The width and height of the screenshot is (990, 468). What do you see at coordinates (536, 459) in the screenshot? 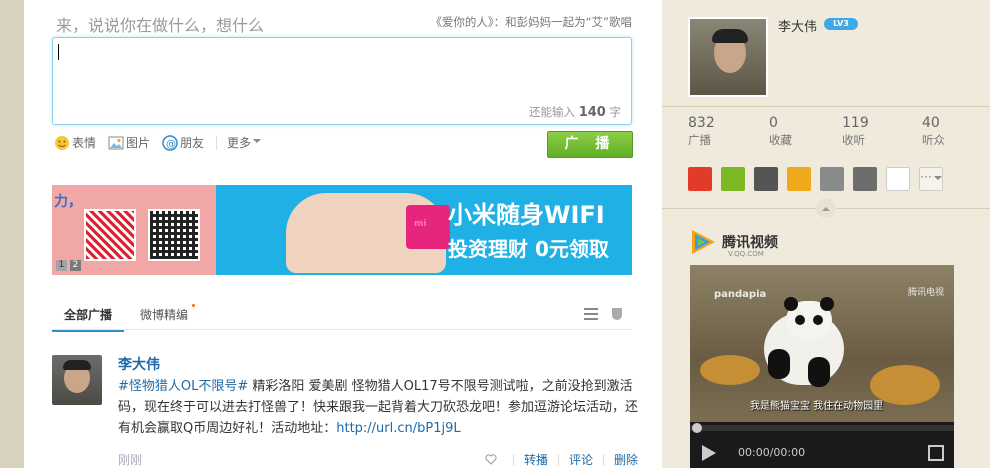
I see `retweet-button: 转播` at bounding box center [536, 459].